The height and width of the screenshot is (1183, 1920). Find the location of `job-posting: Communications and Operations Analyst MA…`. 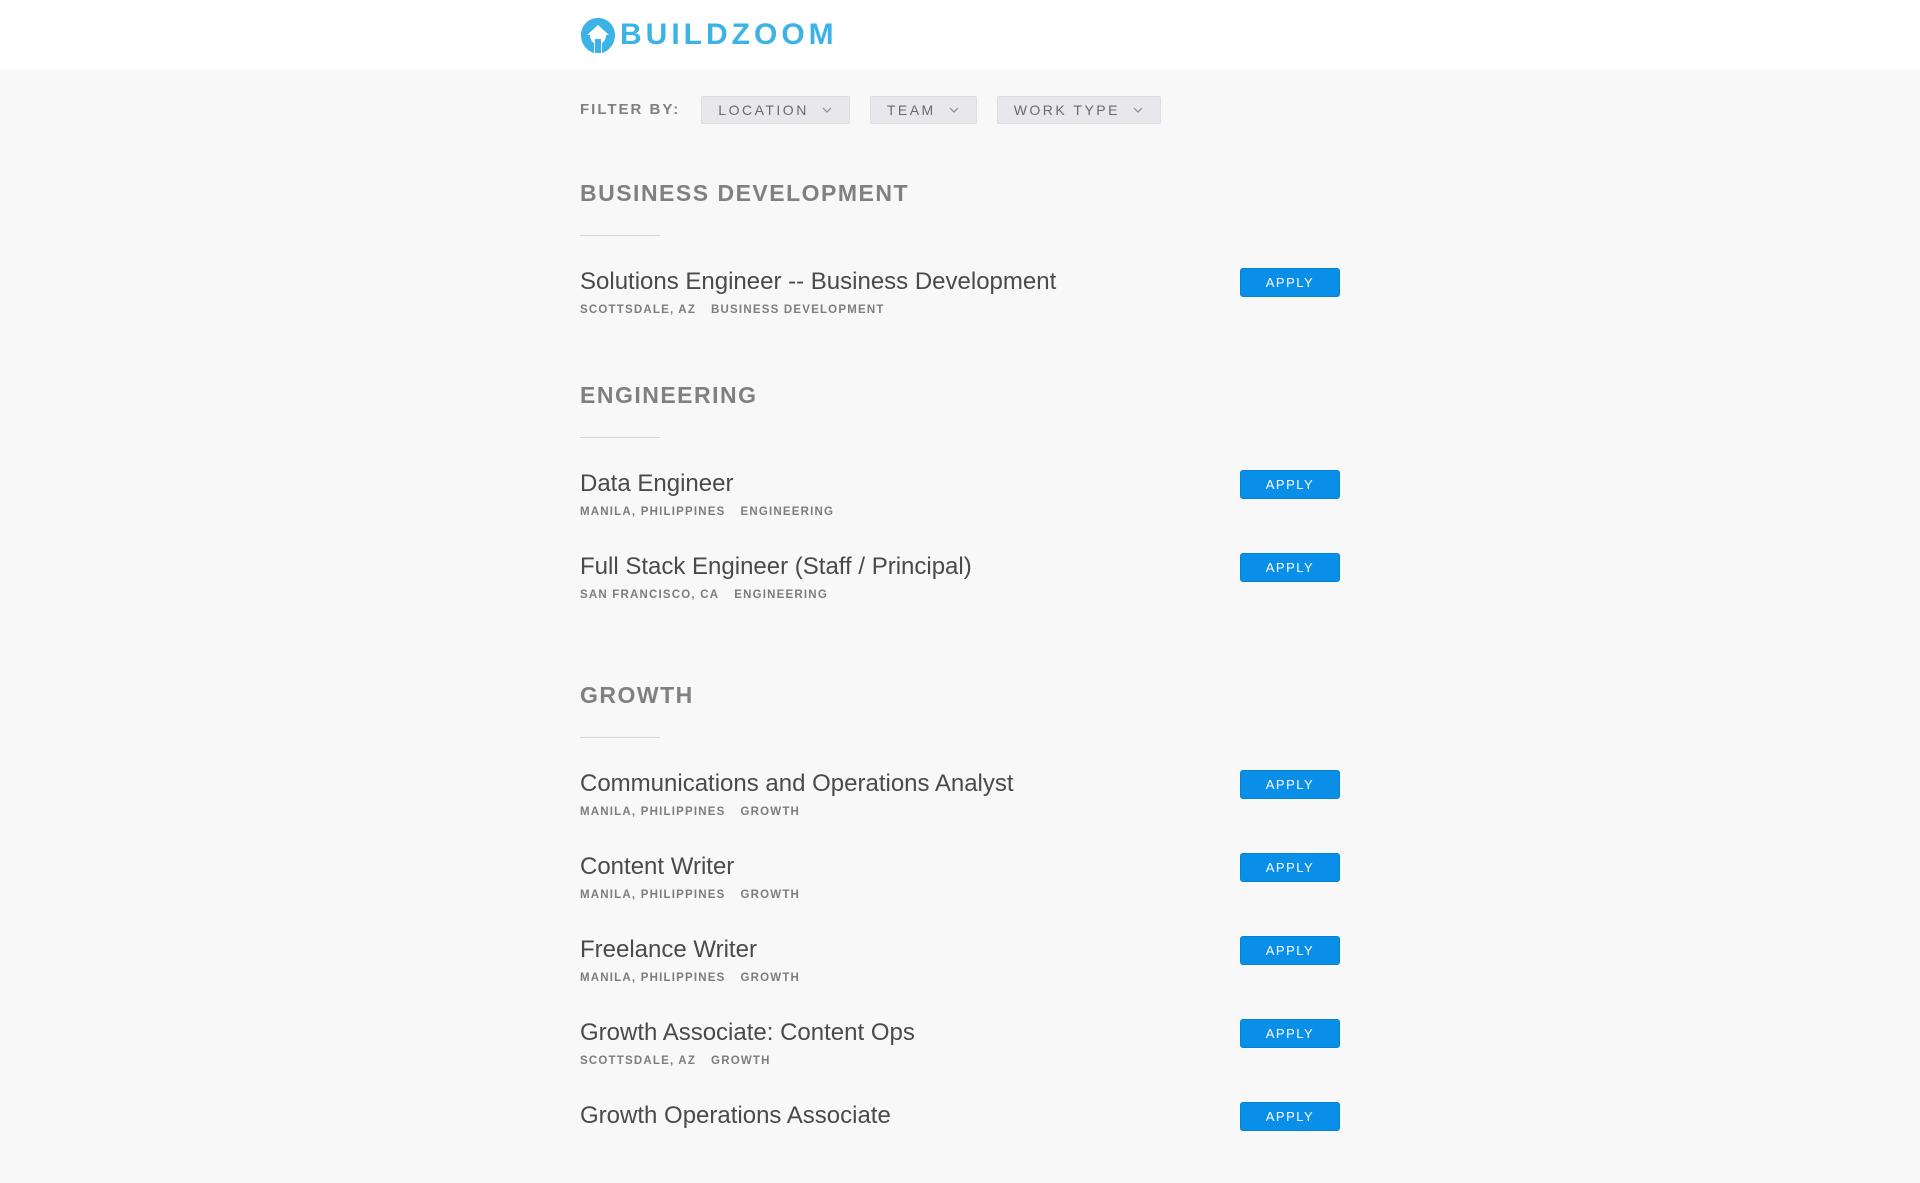

job-posting: Communications and Operations Analyst MA… is located at coordinates (960, 809).